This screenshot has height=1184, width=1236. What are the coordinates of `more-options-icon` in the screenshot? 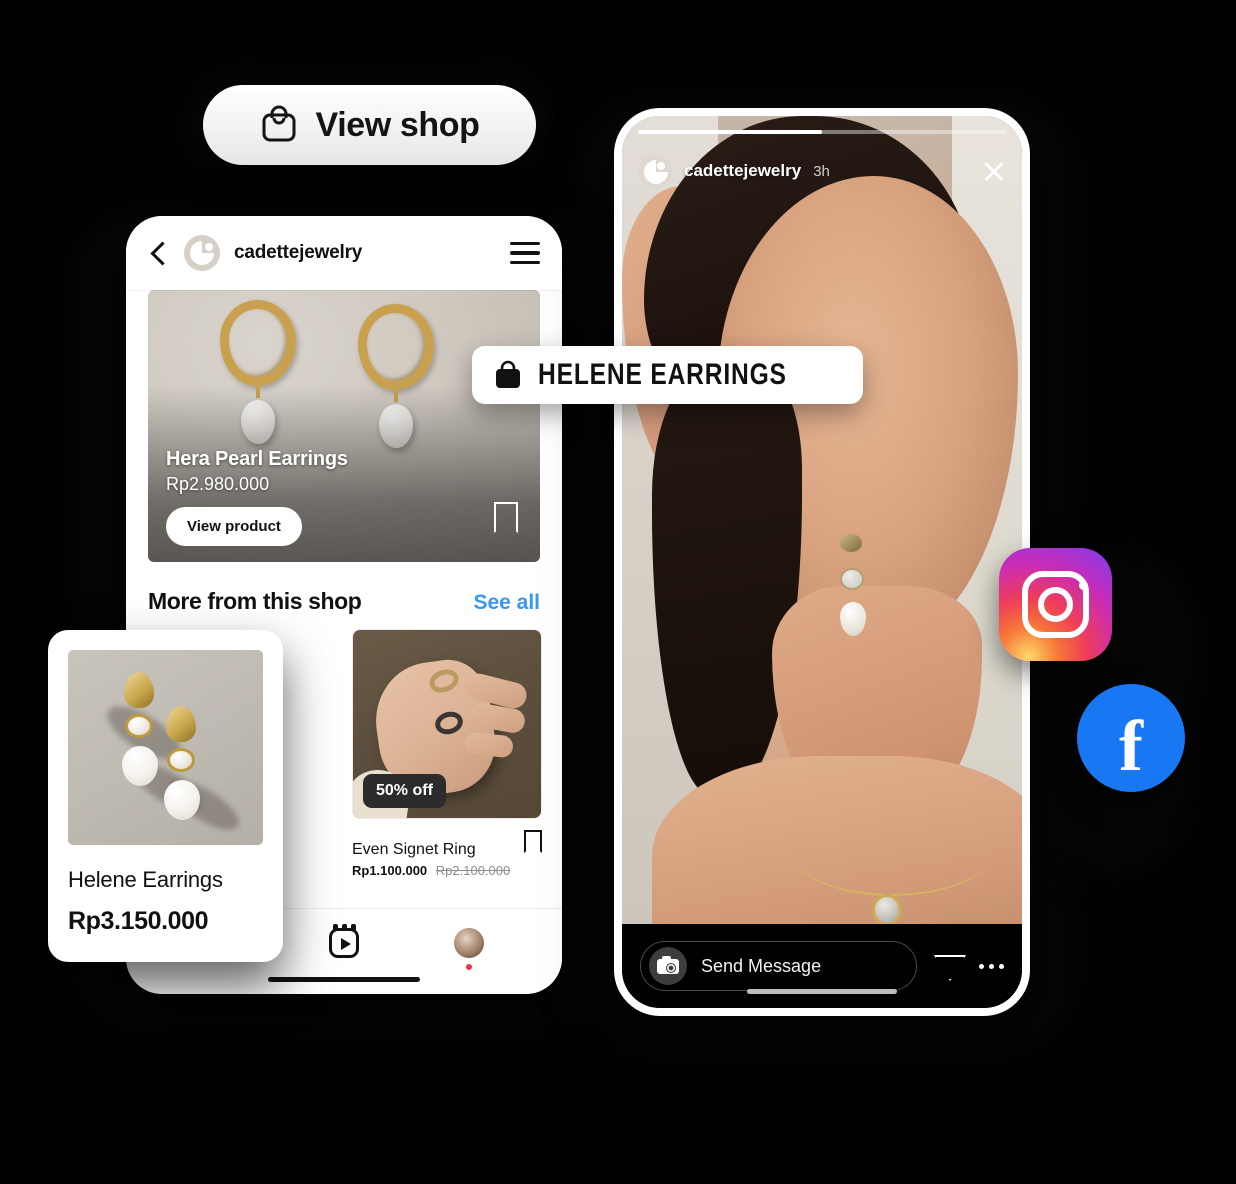 It's located at (991, 966).